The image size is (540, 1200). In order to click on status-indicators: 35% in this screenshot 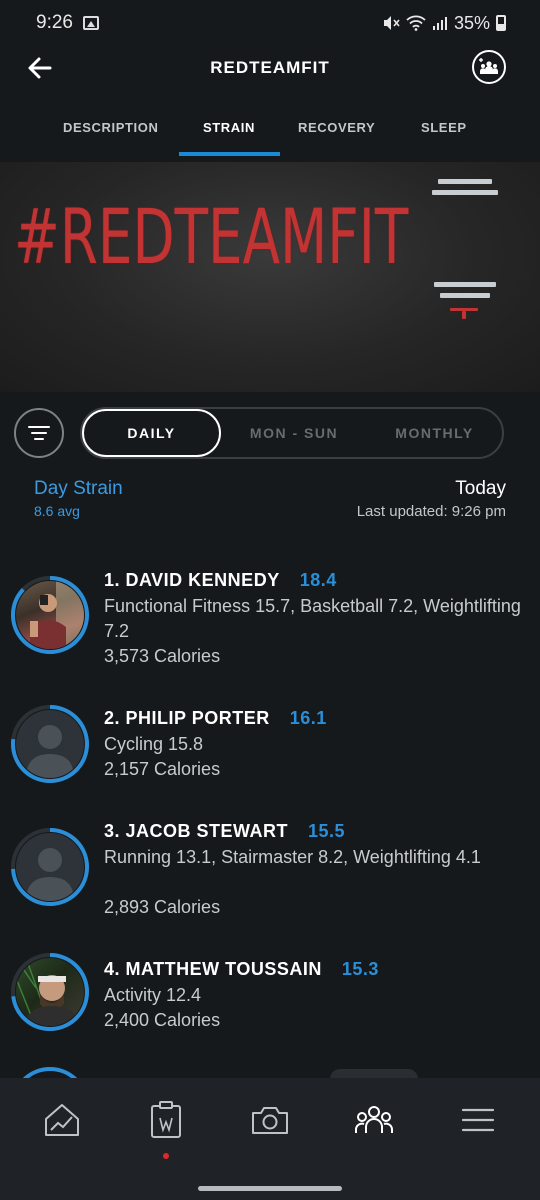, I will do `click(444, 23)`.